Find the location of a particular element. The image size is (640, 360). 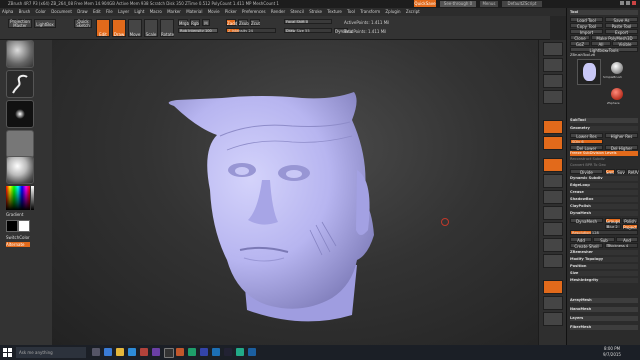

del-higher-button: Del Higher is located at coordinates (621, 148).